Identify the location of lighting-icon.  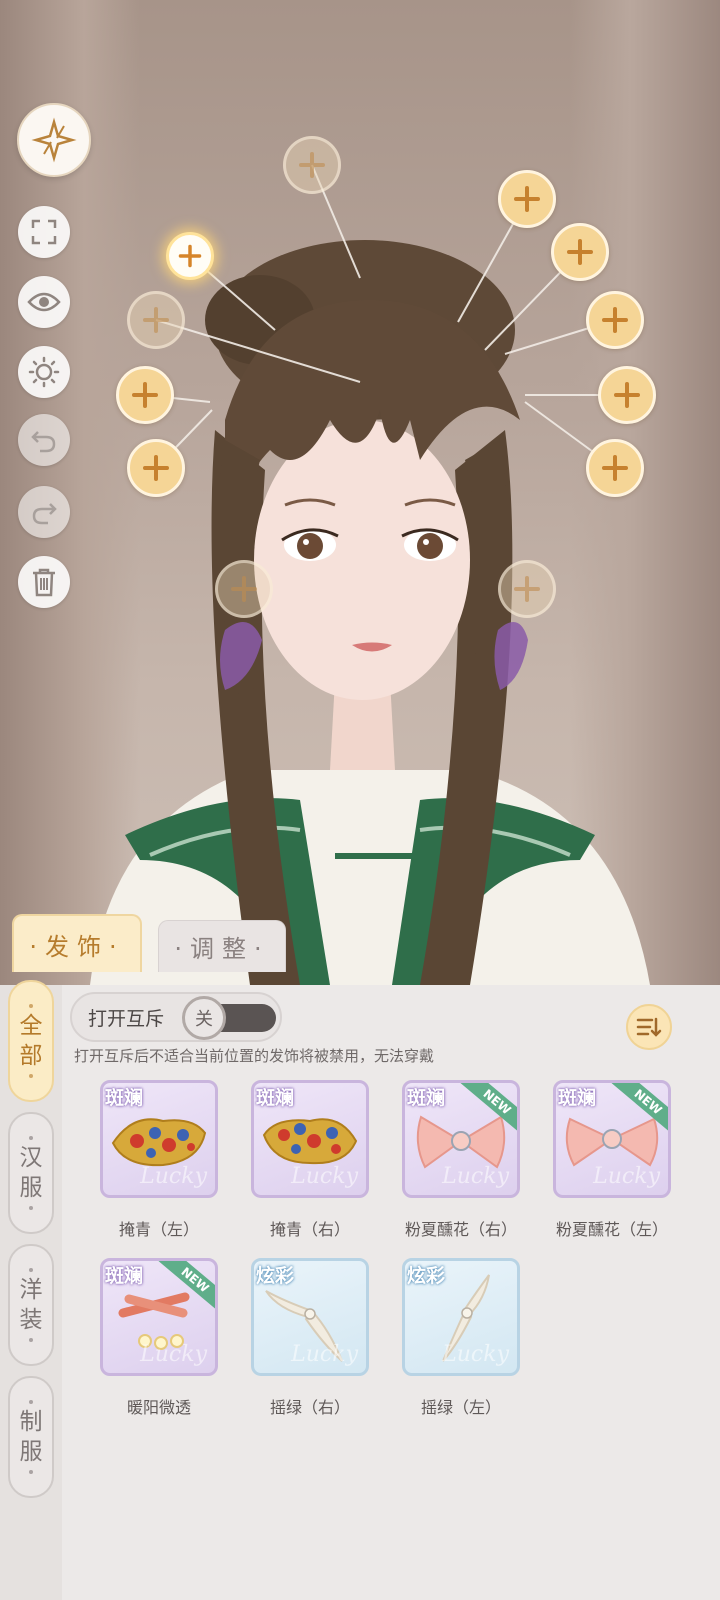
(44, 372).